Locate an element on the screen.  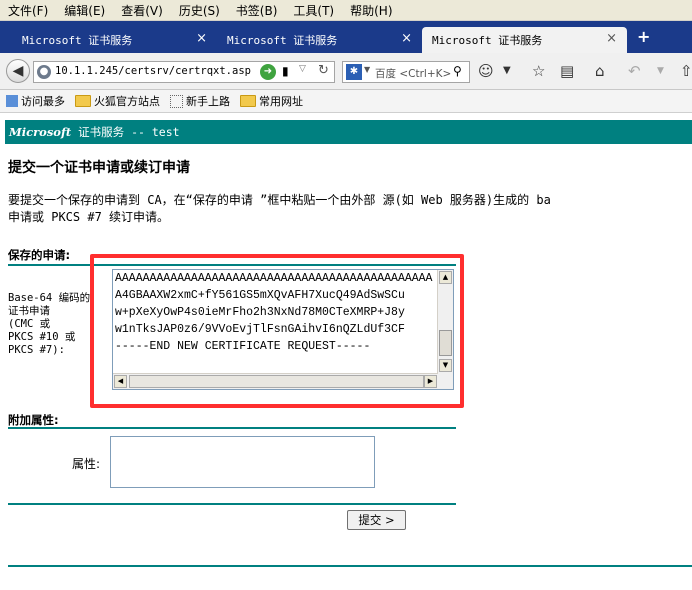
bookmark-label: 火狐官方站点 is located at coordinates (127, 101).